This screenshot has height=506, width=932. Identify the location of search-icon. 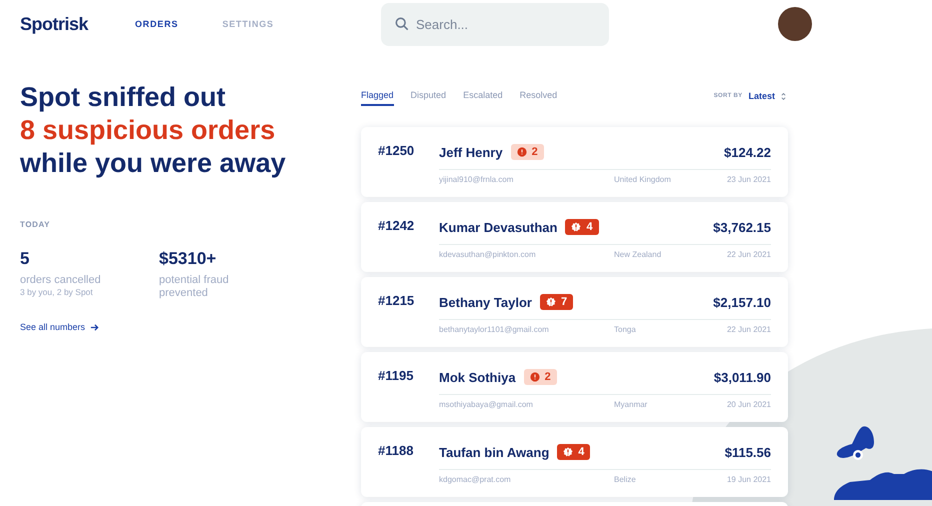
(402, 23).